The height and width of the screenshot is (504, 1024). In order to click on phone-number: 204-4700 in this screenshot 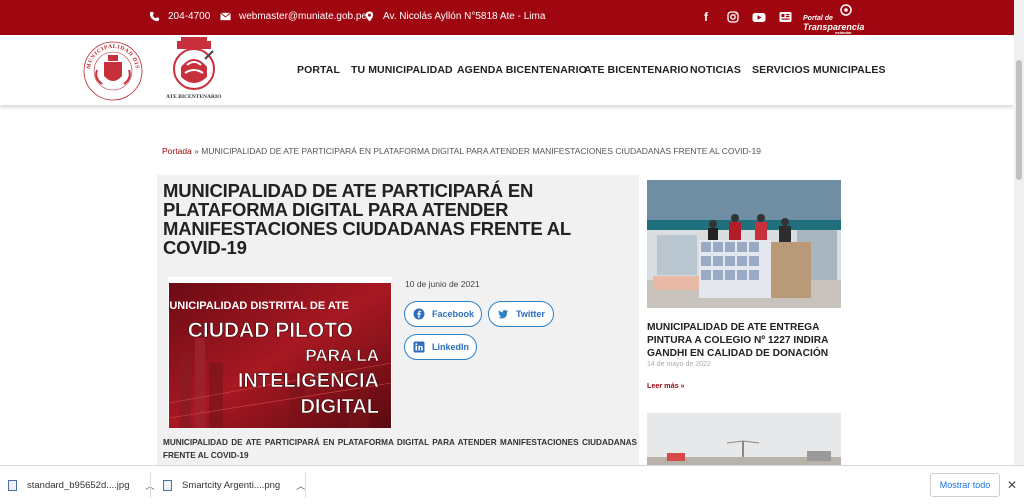, I will do `click(189, 16)`.